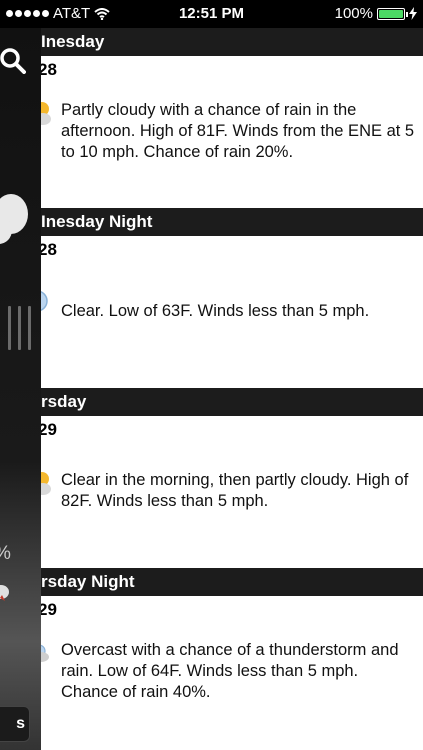 The image size is (423, 750). Describe the element at coordinates (13, 61) in the screenshot. I see `search-icon` at that location.